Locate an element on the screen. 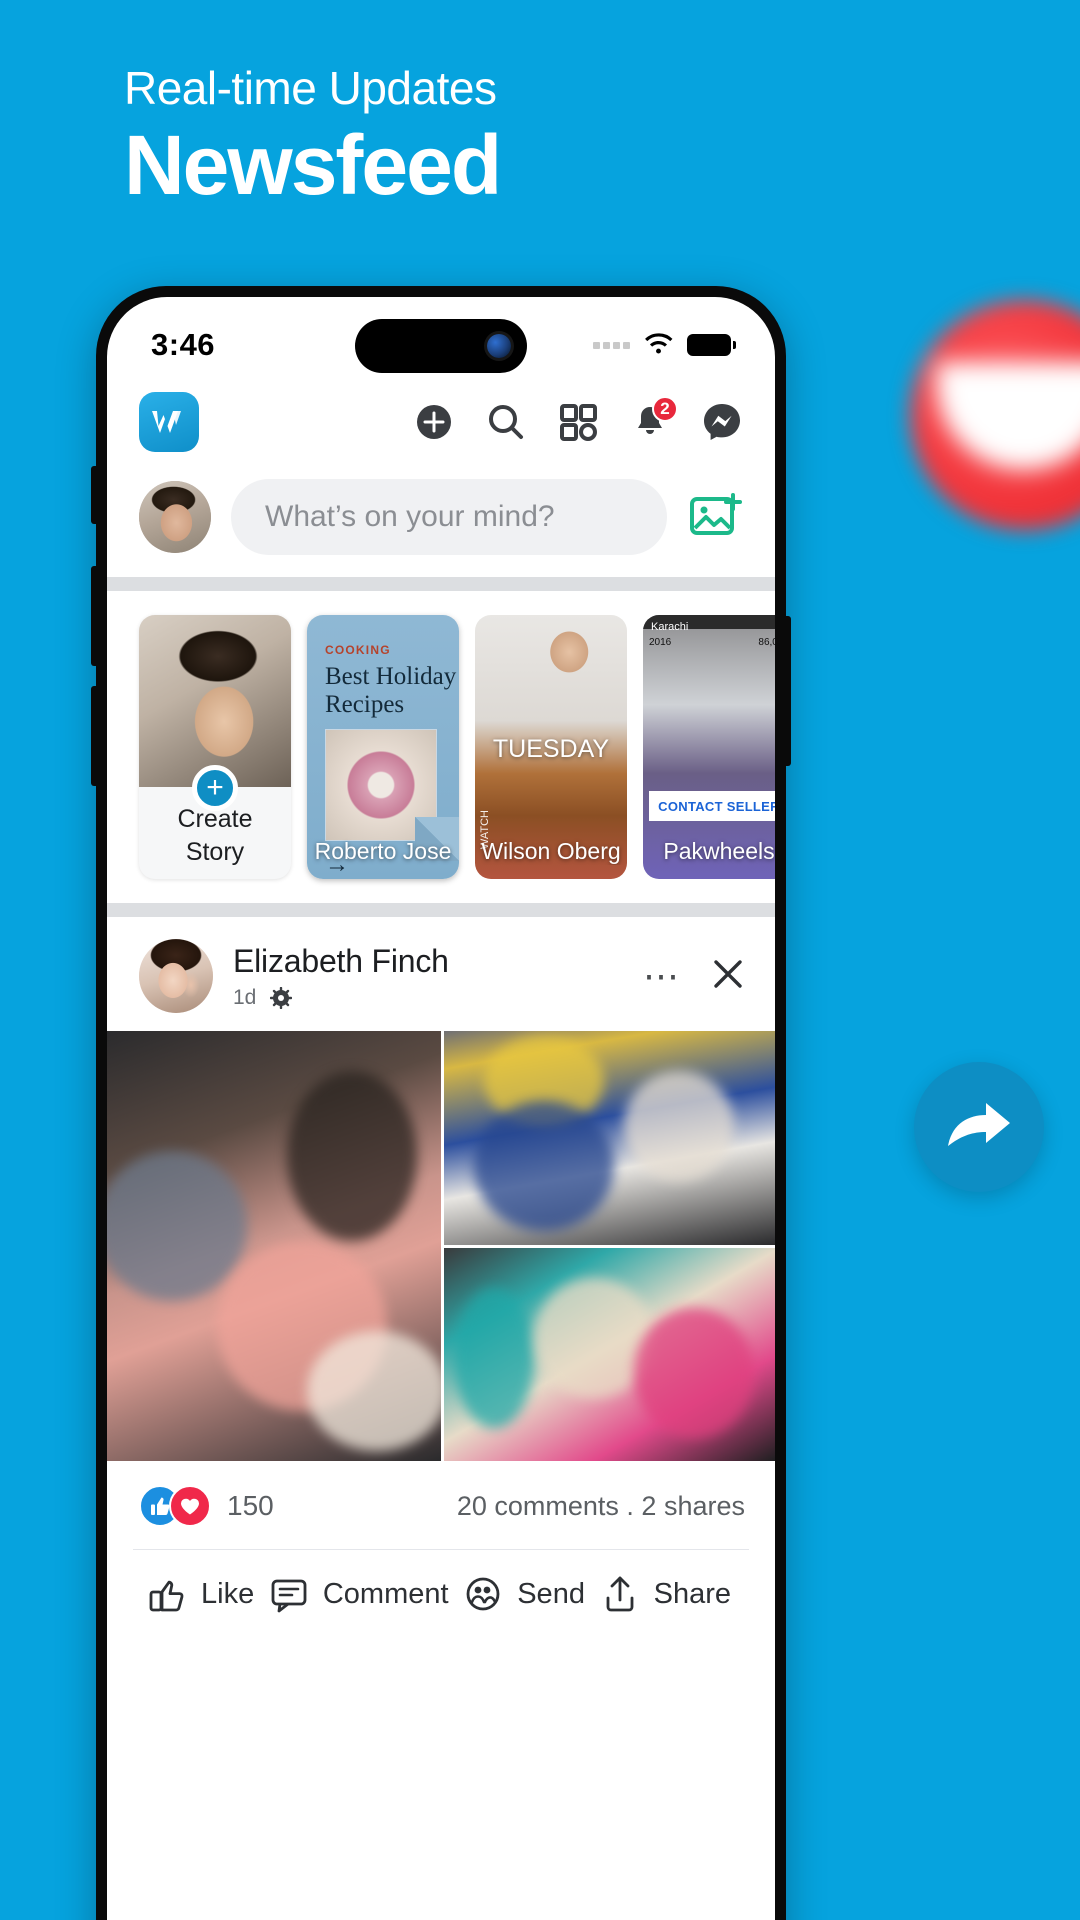 This screenshot has width=1080, height=1920. wifi-icon is located at coordinates (658, 345).